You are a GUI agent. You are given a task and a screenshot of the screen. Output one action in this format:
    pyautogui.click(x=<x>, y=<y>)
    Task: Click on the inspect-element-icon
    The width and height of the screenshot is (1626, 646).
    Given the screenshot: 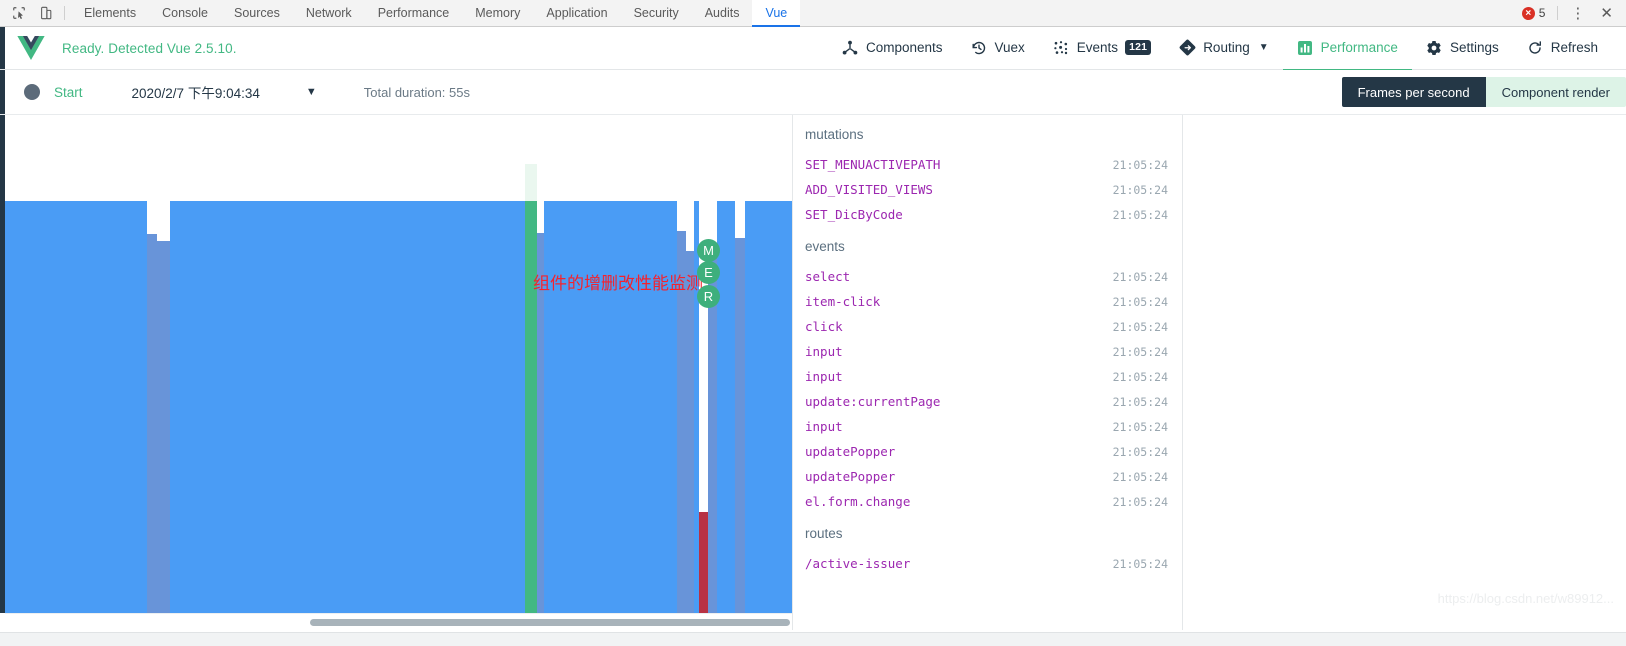 What is the action you would take?
    pyautogui.click(x=18, y=13)
    